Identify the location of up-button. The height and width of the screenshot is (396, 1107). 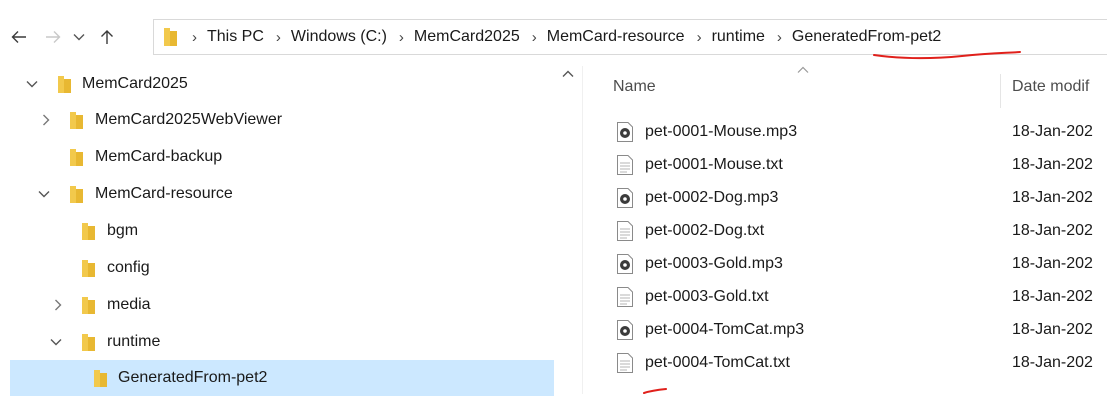
(107, 37).